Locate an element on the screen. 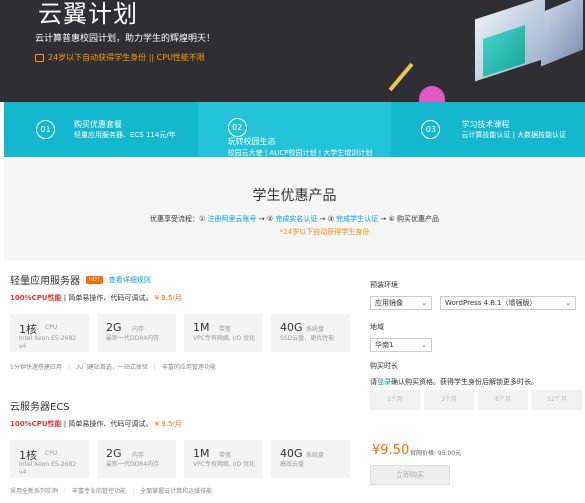 The height and width of the screenshot is (503, 585). student-auth-link: 完成学生认证 is located at coordinates (357, 219).